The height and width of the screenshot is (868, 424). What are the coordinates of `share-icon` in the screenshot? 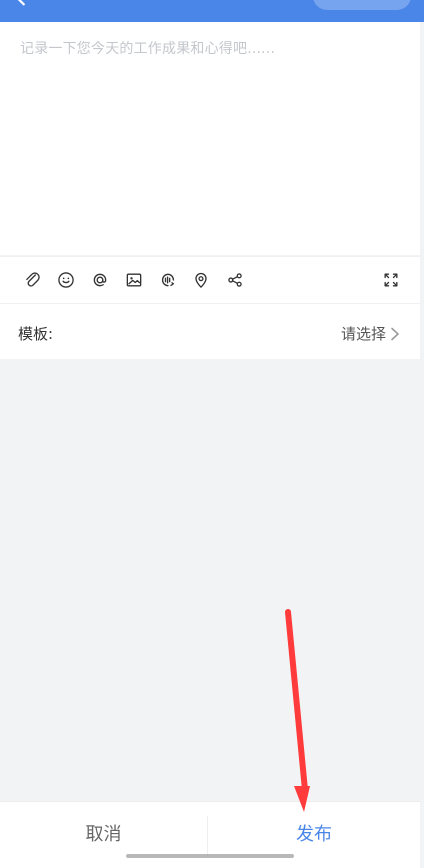 It's located at (235, 280).